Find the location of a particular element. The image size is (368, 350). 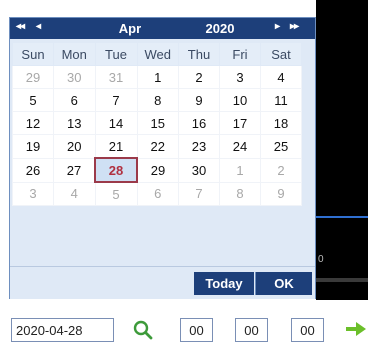

day-cell: 27 is located at coordinates (74, 170).